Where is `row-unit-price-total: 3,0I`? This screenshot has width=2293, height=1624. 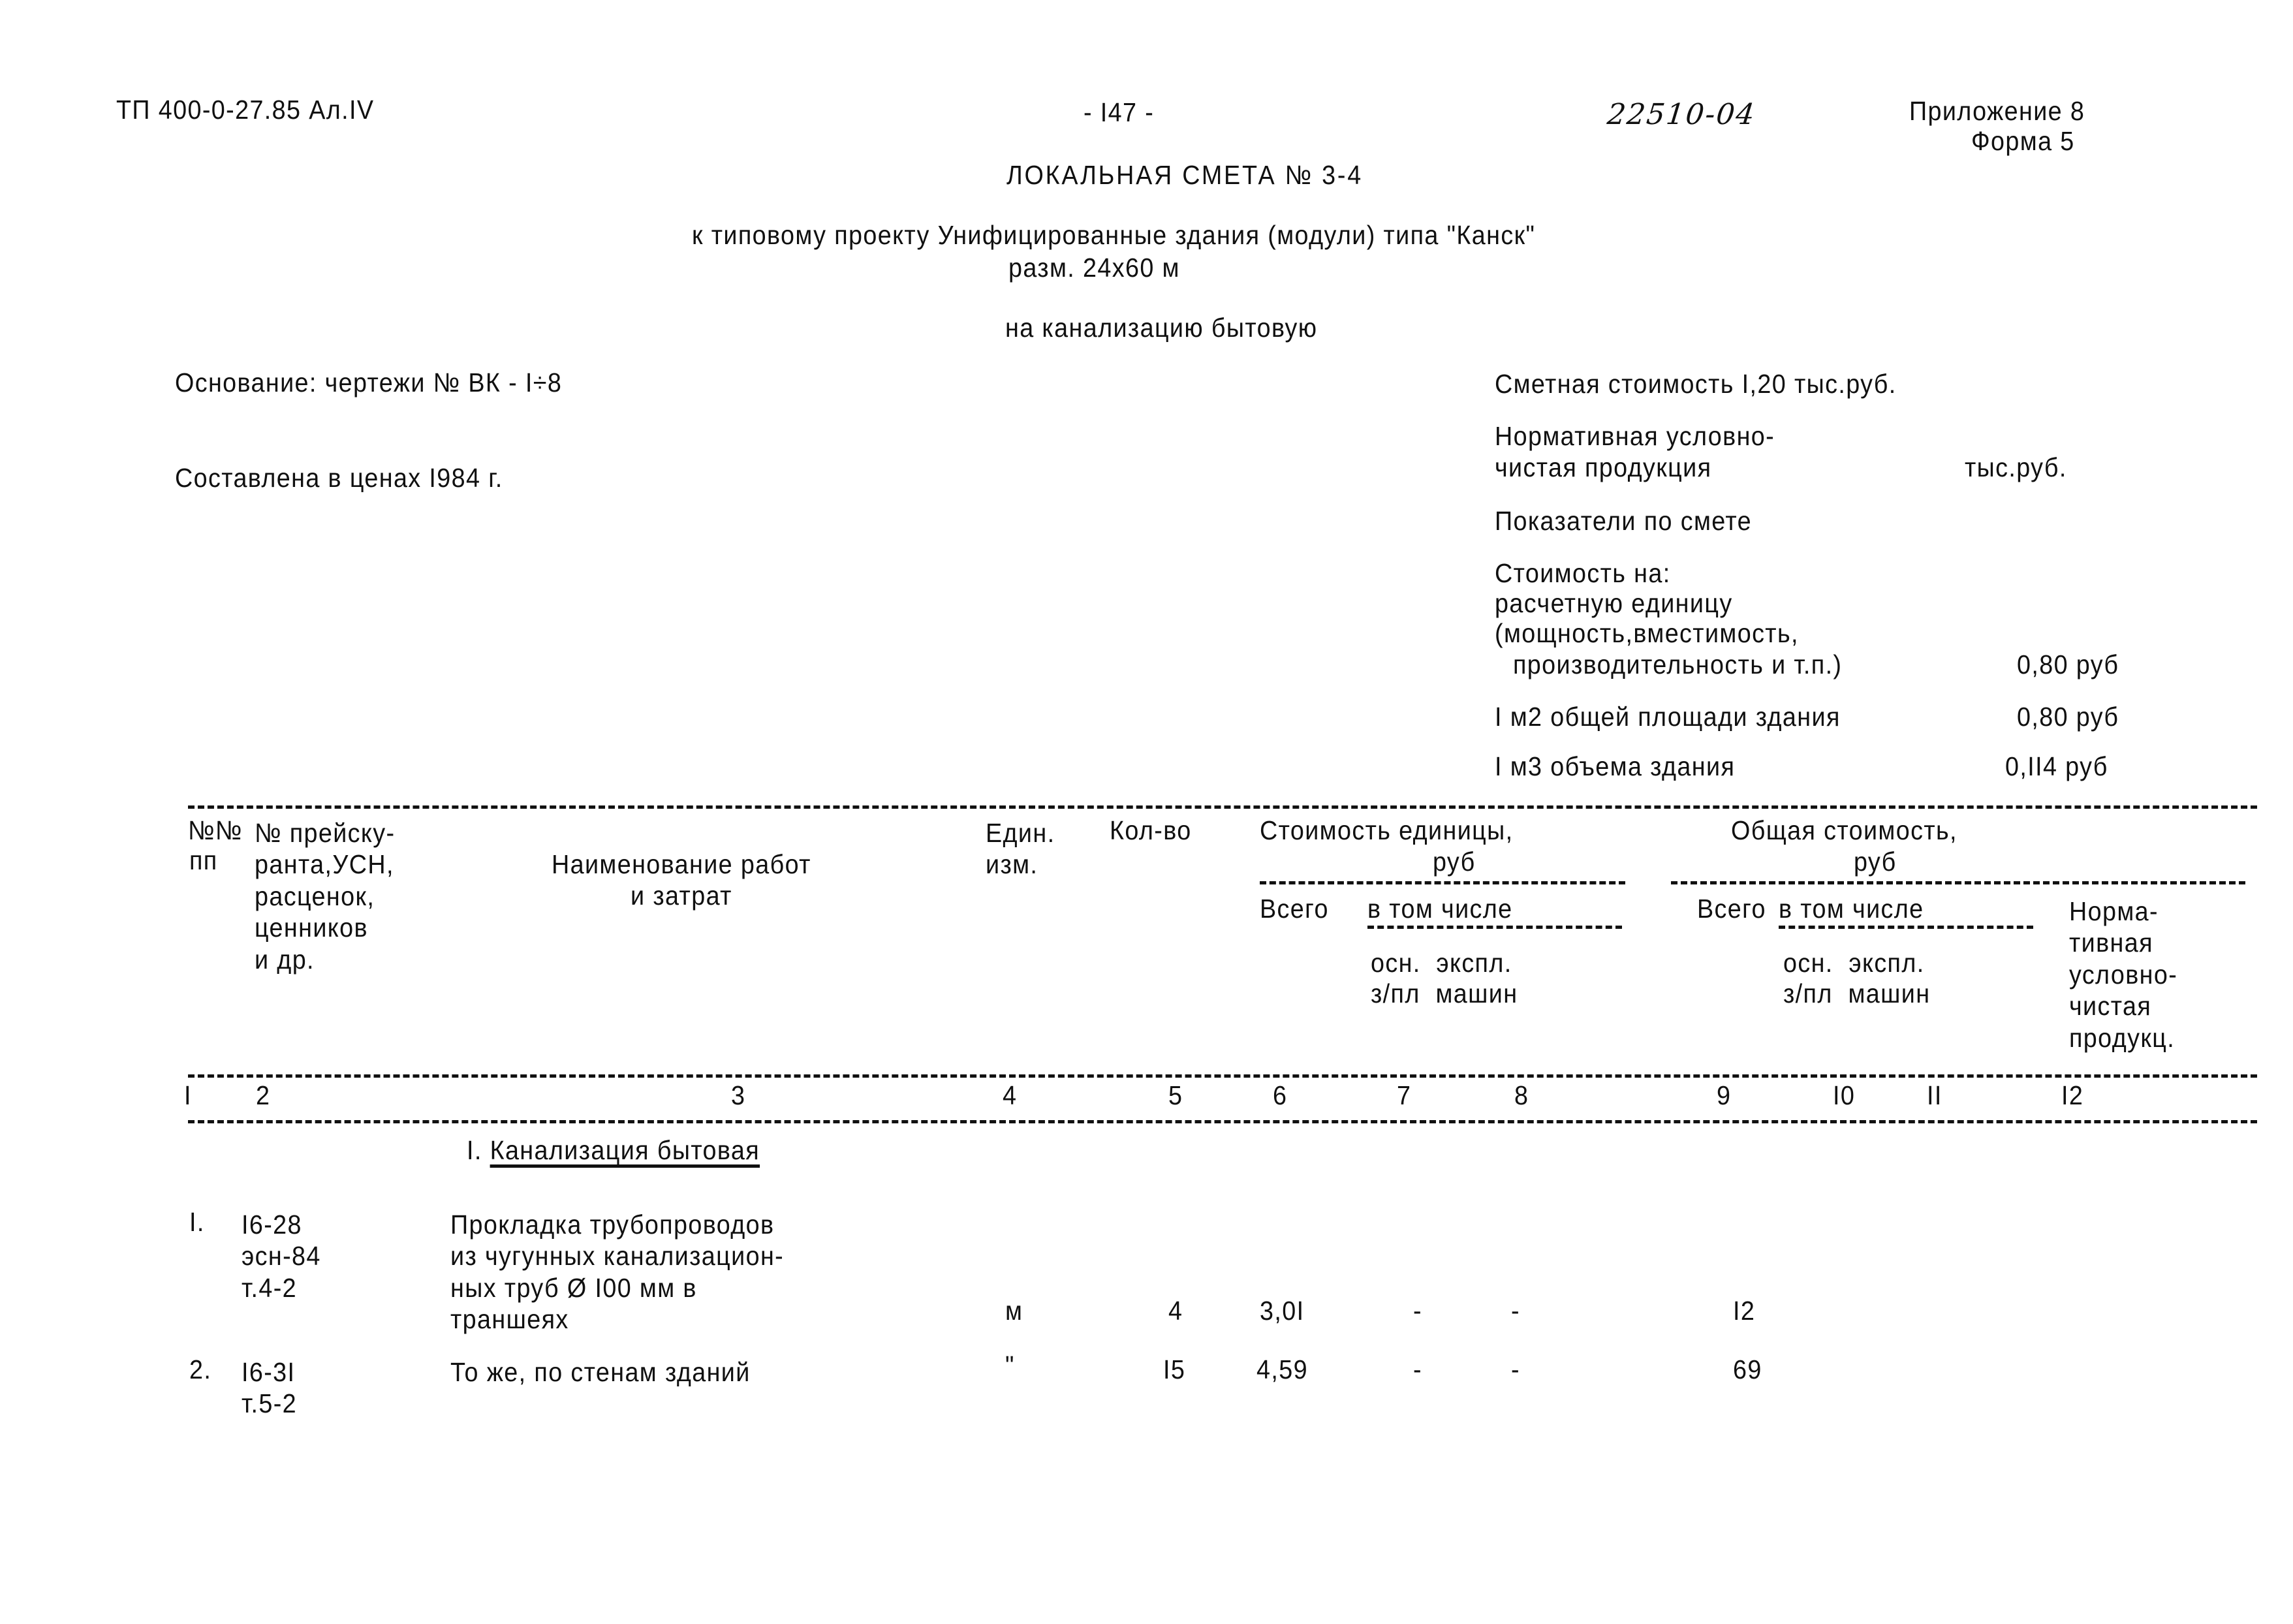
row-unit-price-total: 3,0I is located at coordinates (1282, 1311).